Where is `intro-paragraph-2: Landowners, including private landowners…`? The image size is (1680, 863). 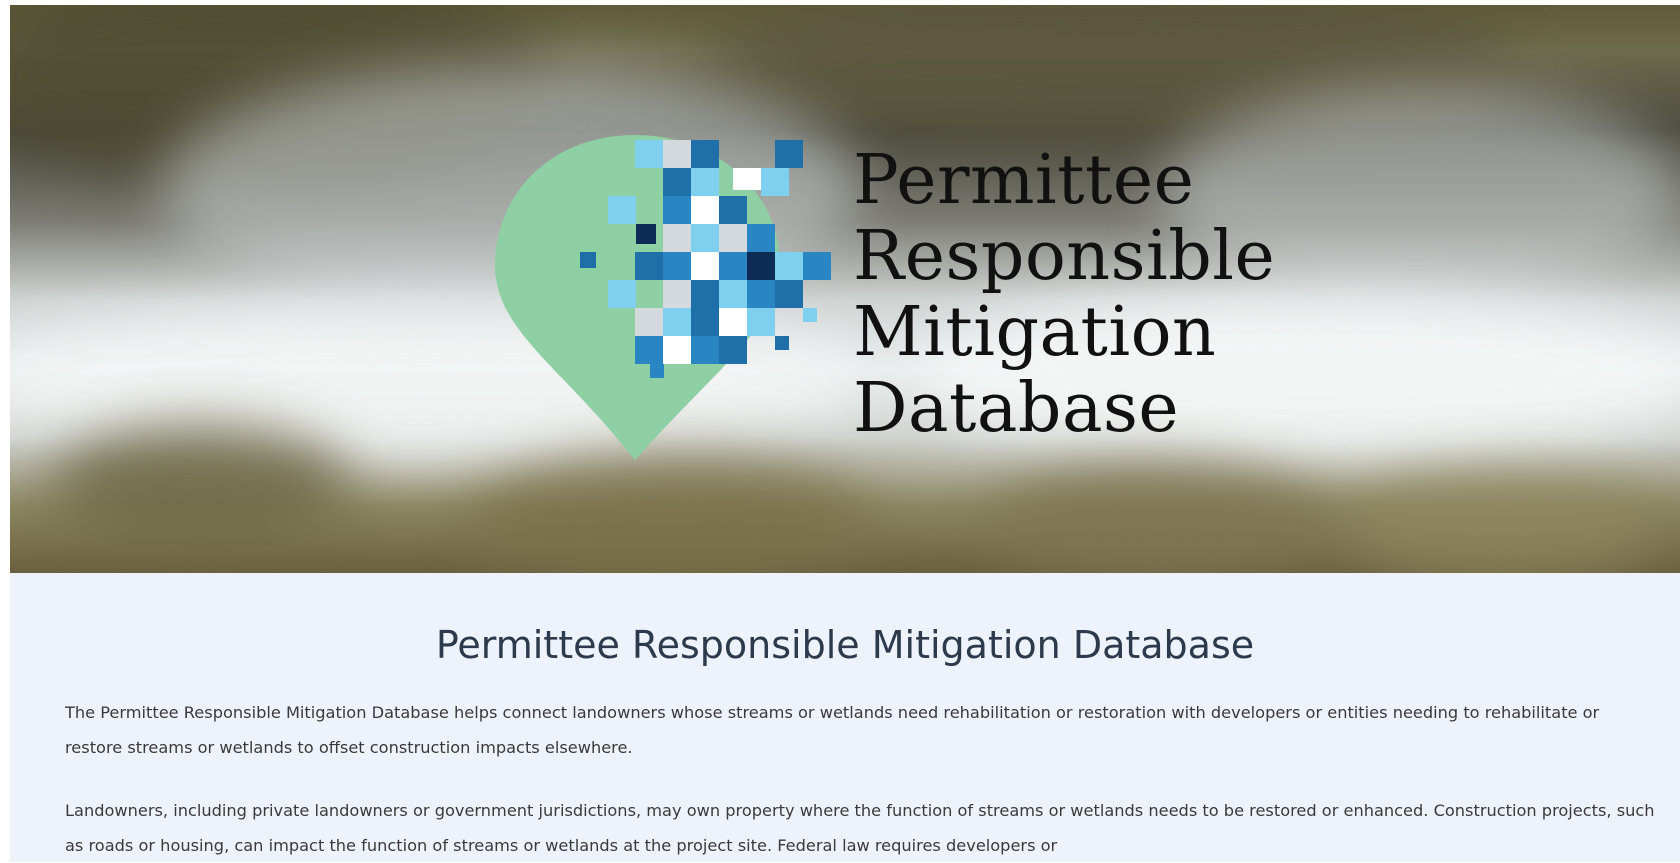
intro-paragraph-2: Landowners, including private landowners… is located at coordinates (860, 828).